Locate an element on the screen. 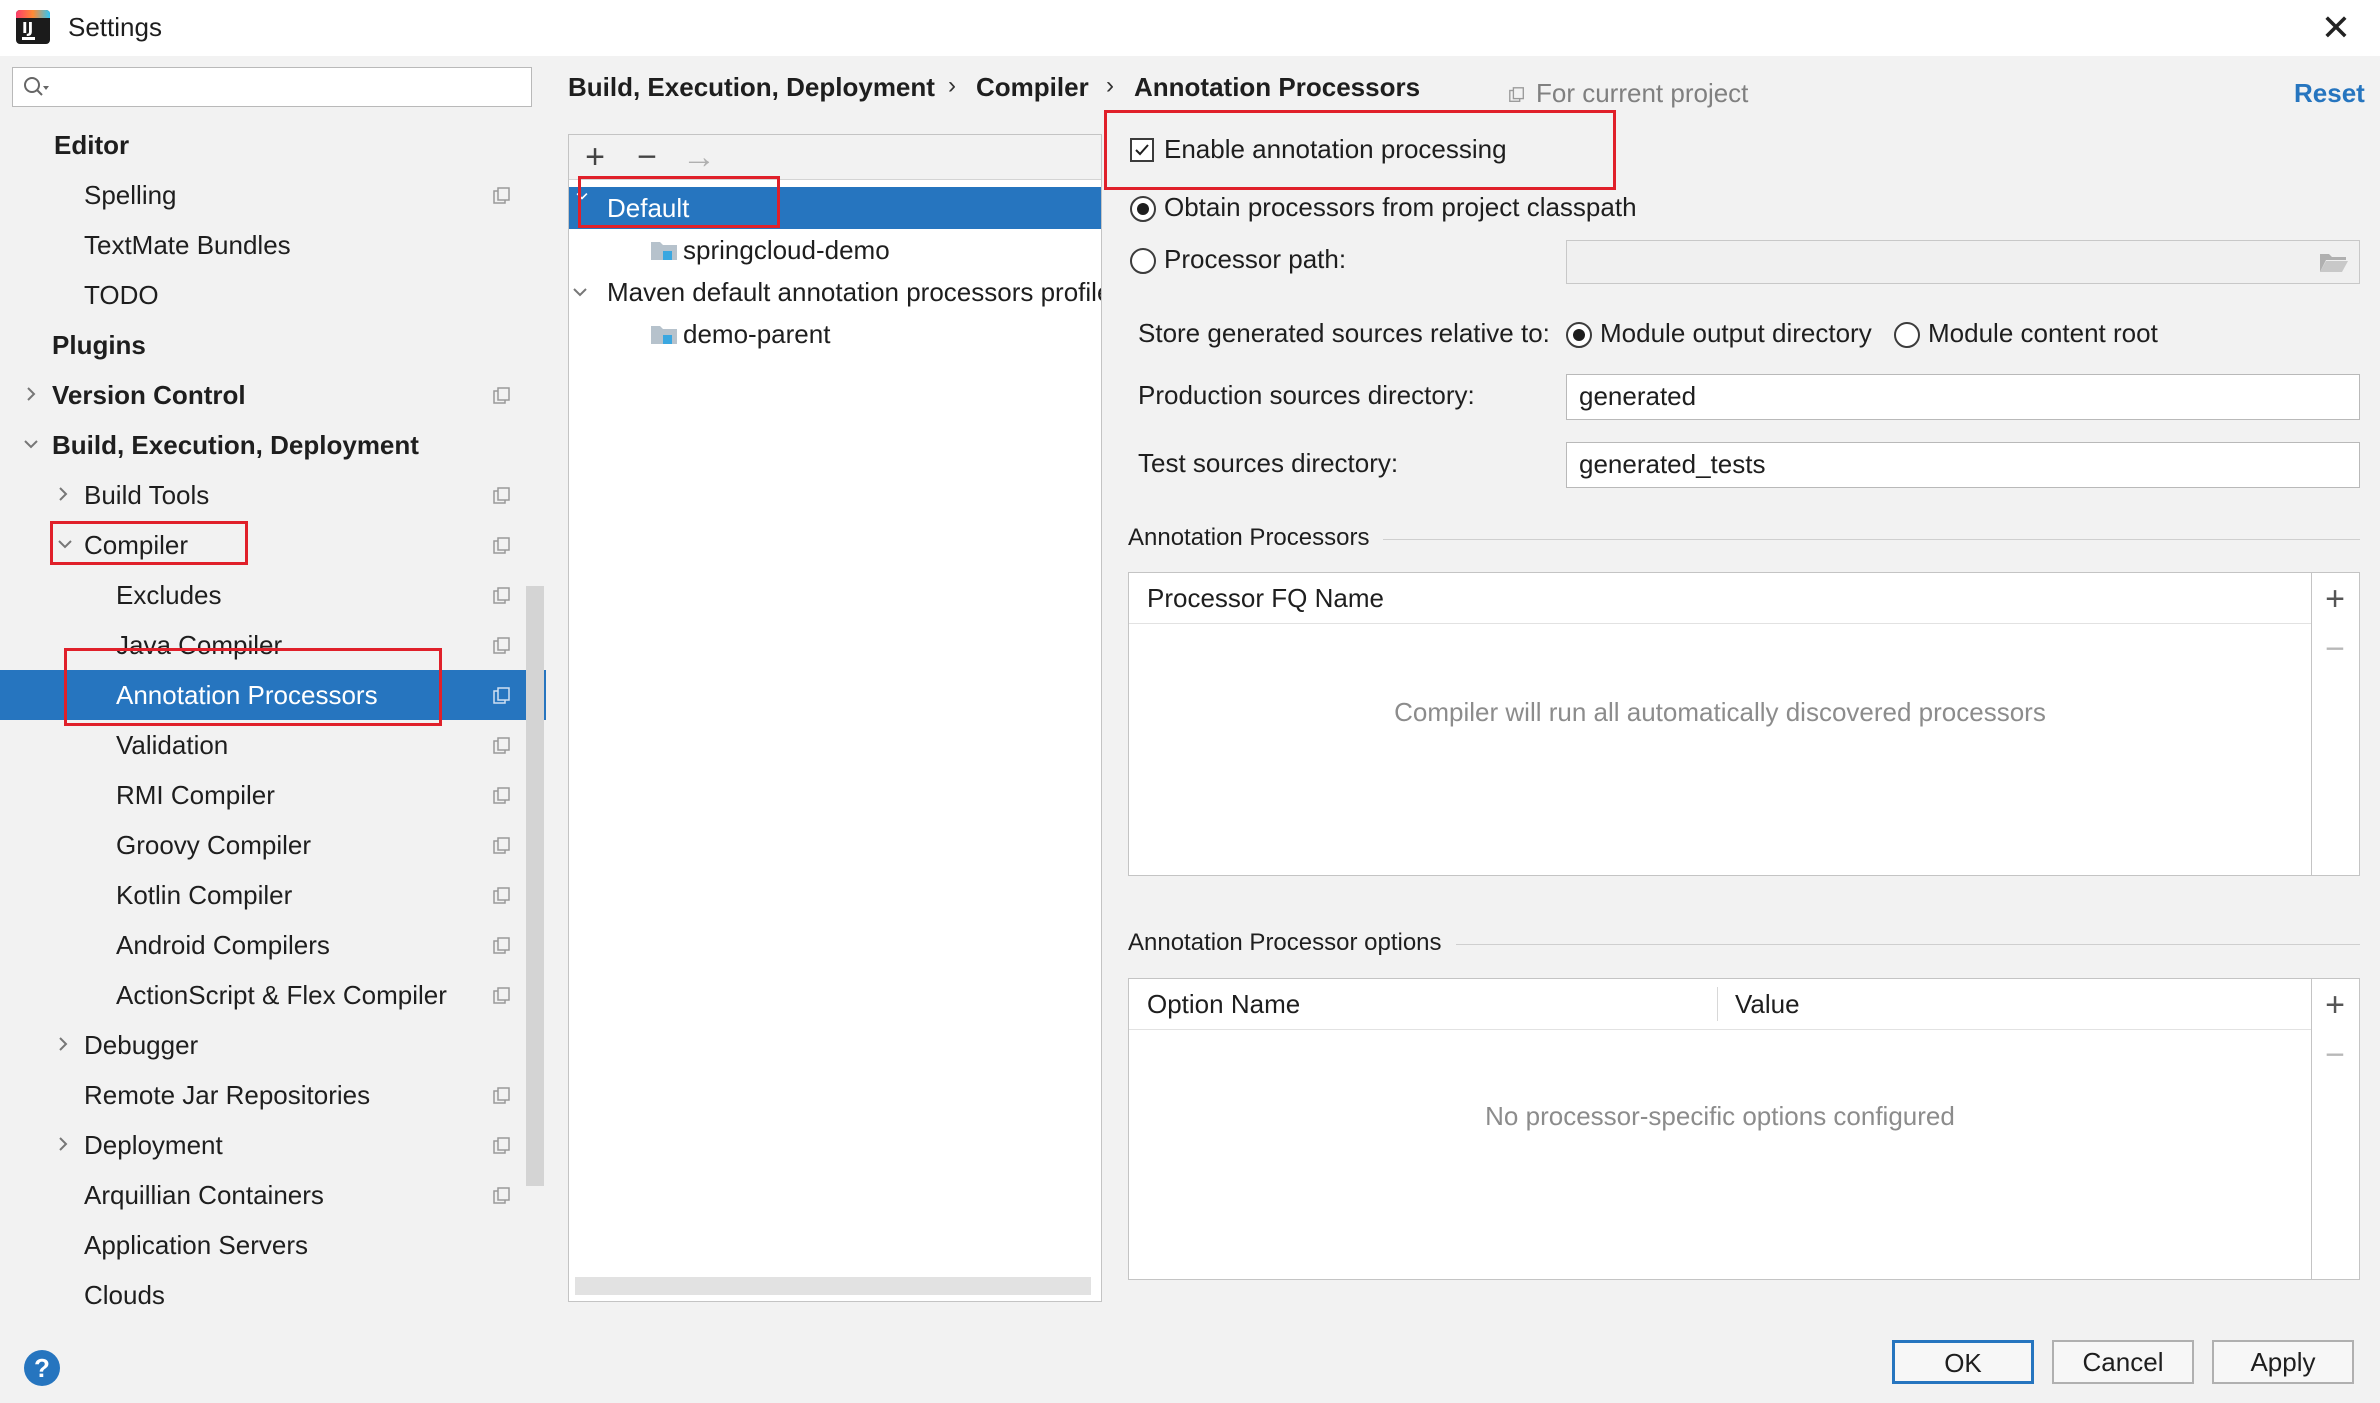  processor-path-field is located at coordinates (1963, 262).